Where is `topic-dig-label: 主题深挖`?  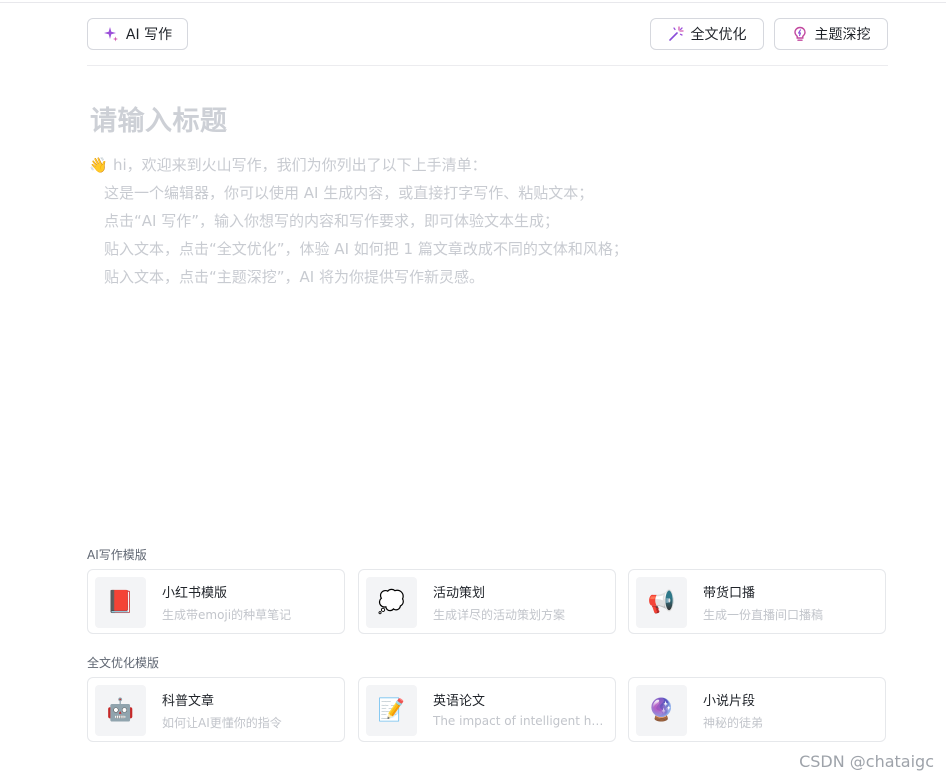 topic-dig-label: 主题深挖 is located at coordinates (842, 35).